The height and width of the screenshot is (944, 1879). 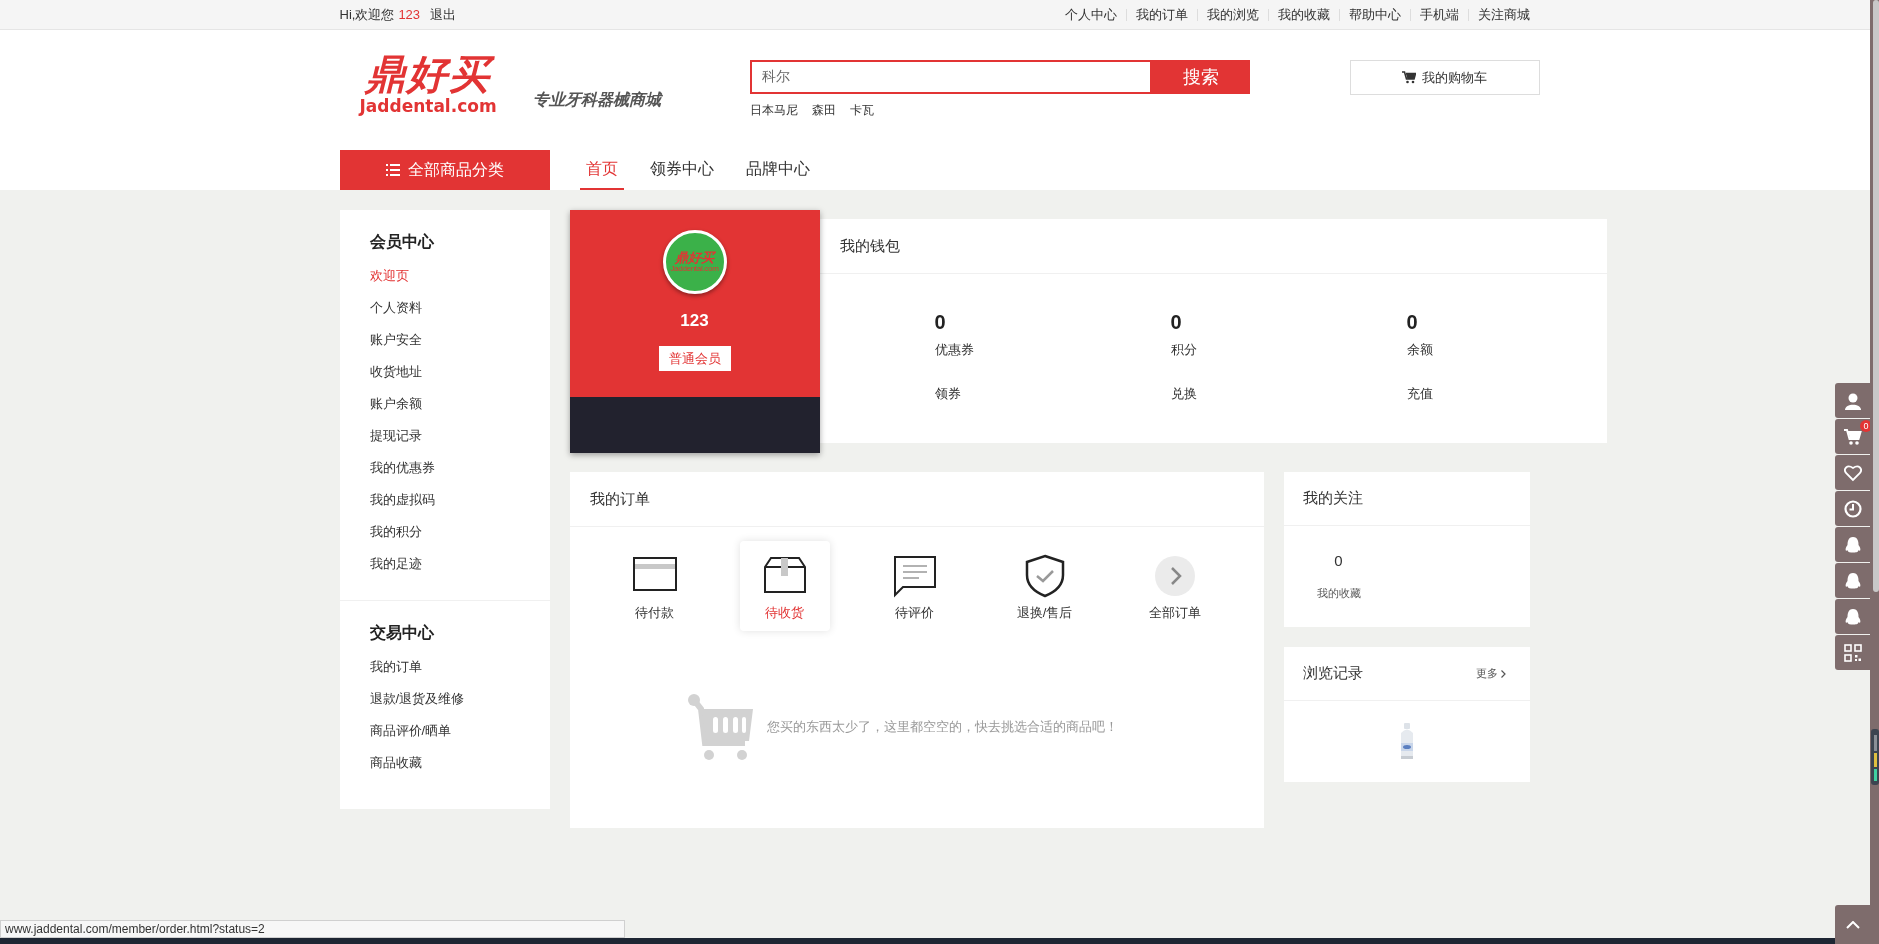 What do you see at coordinates (395, 436) in the screenshot?
I see `sidebar-item: 提现记录` at bounding box center [395, 436].